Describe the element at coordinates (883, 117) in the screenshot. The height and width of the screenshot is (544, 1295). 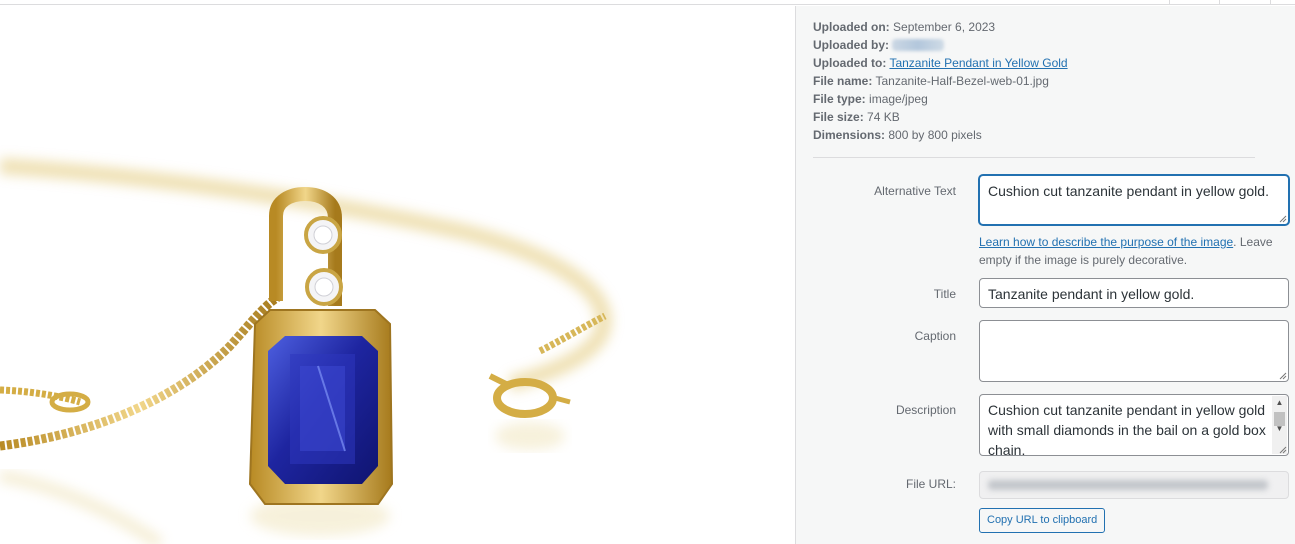
I see `file-size-value: 74 KB` at that location.